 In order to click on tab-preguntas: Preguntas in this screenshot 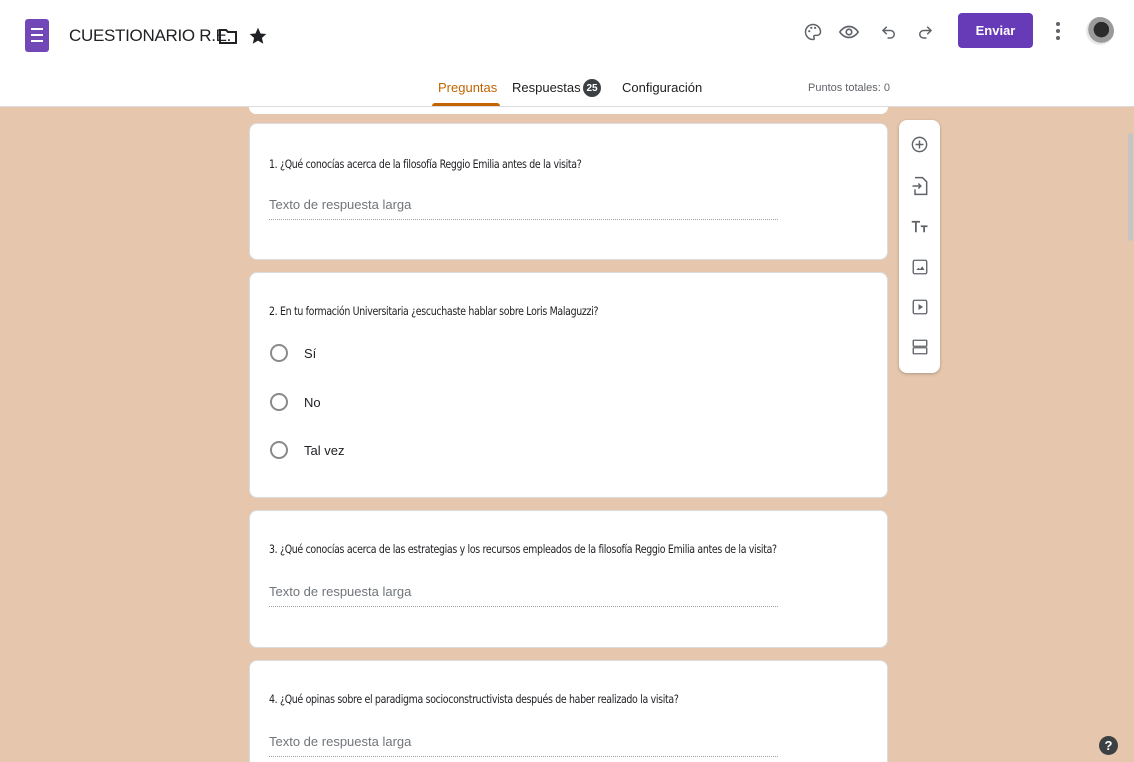, I will do `click(467, 87)`.